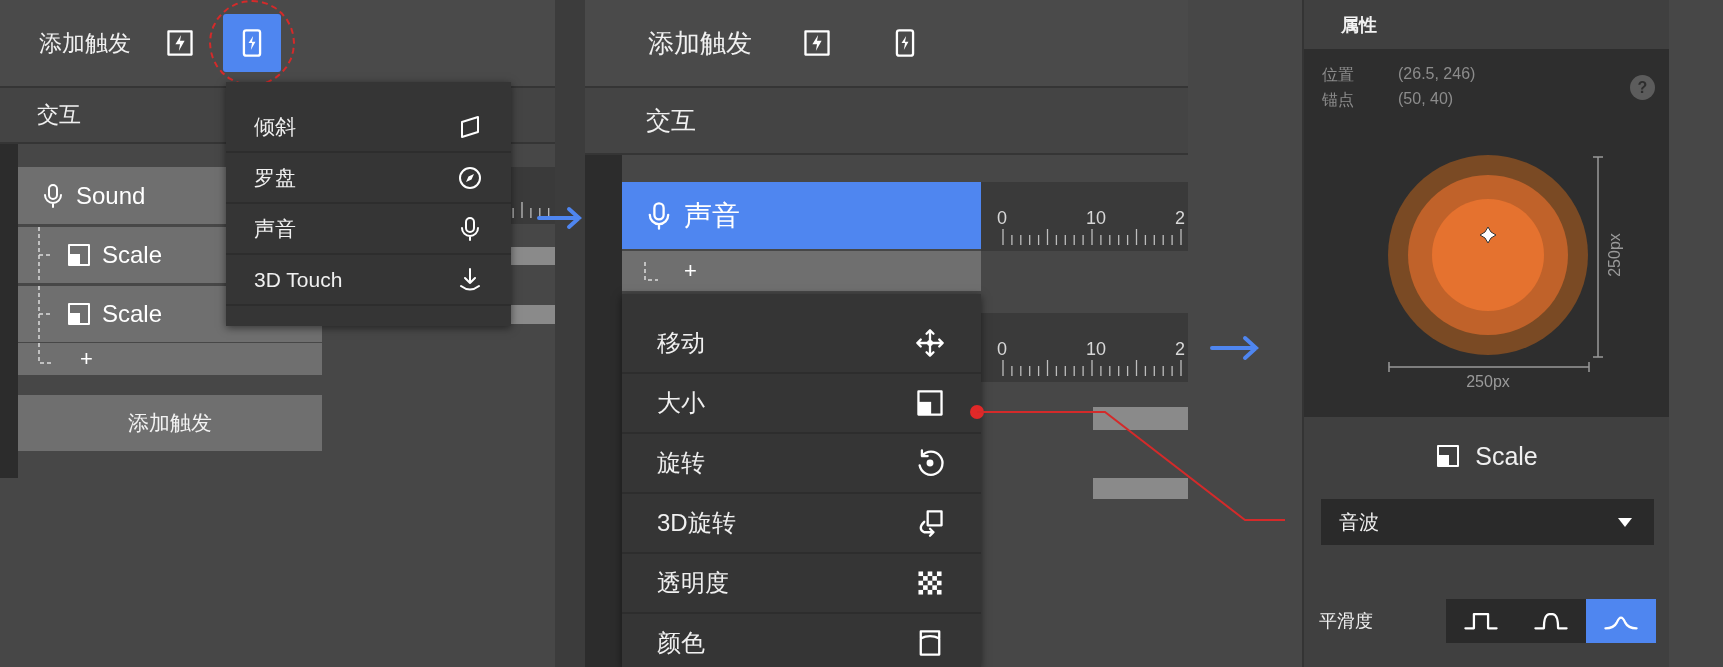 The height and width of the screenshot is (667, 1723). What do you see at coordinates (801, 464) in the screenshot?
I see `menu-item: 旋转` at bounding box center [801, 464].